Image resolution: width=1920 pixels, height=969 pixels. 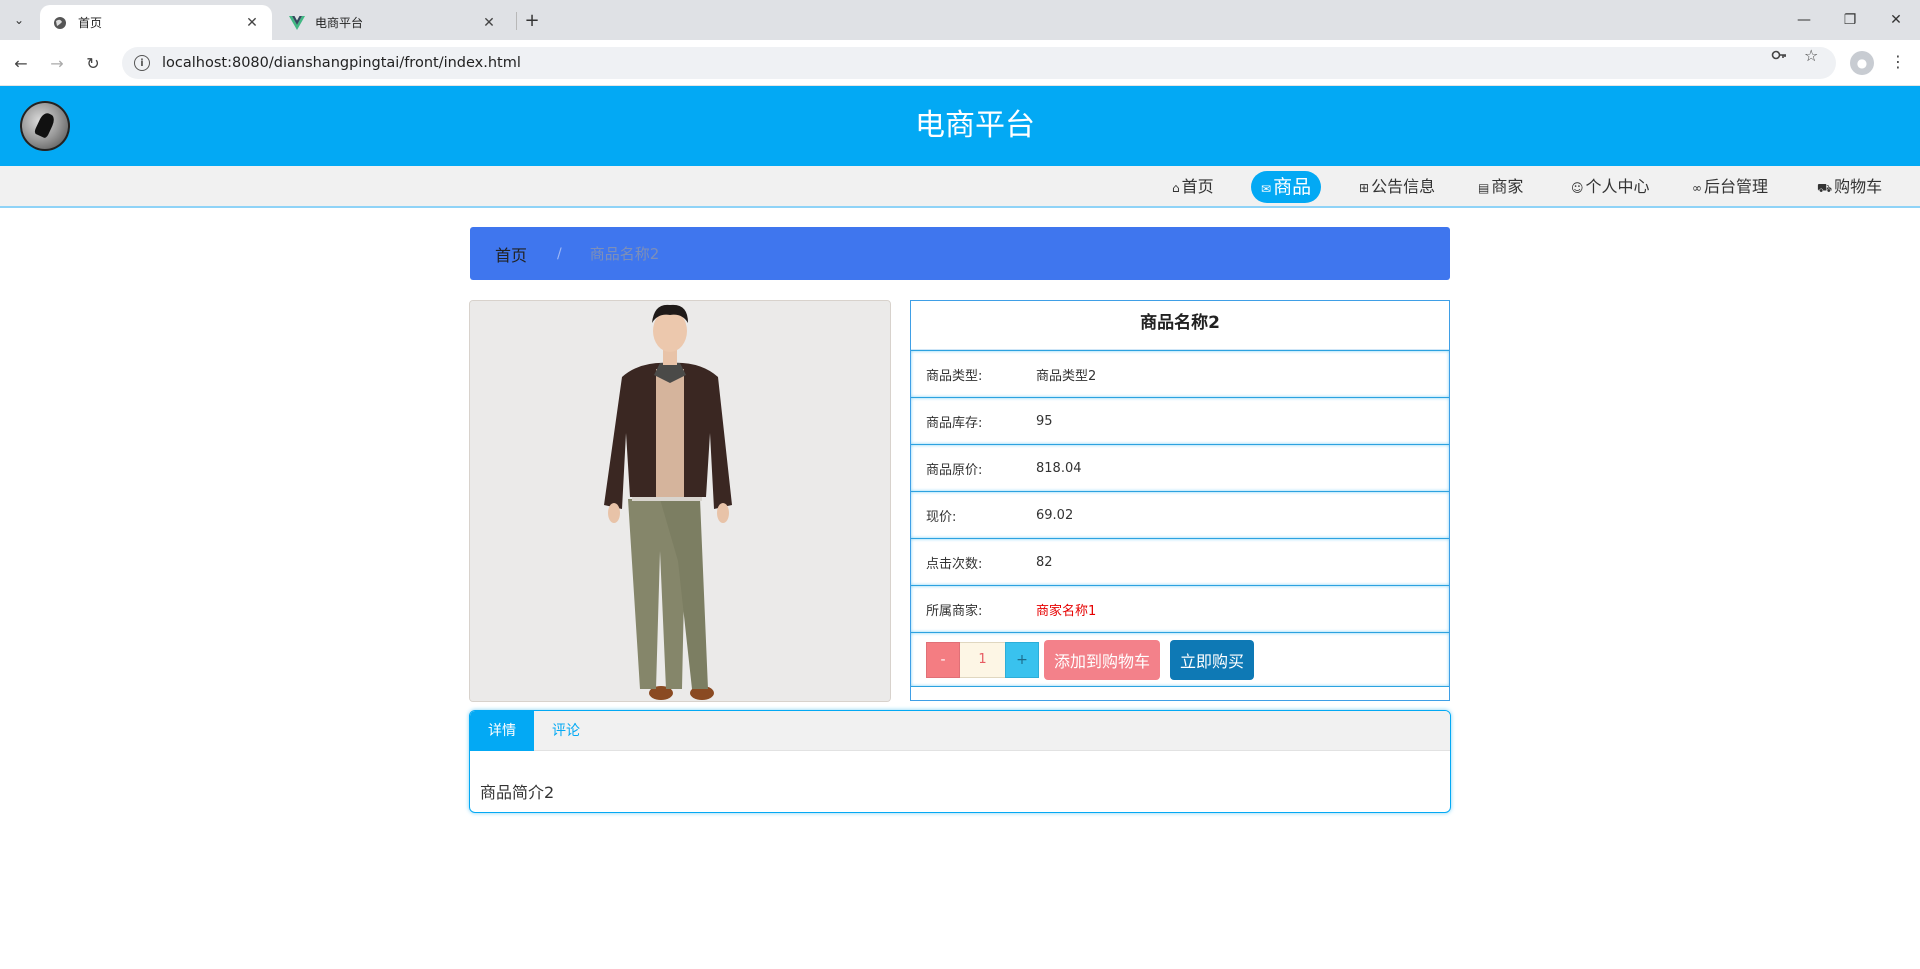 I want to click on detail-value: 商品类型2, so click(x=1066, y=376).